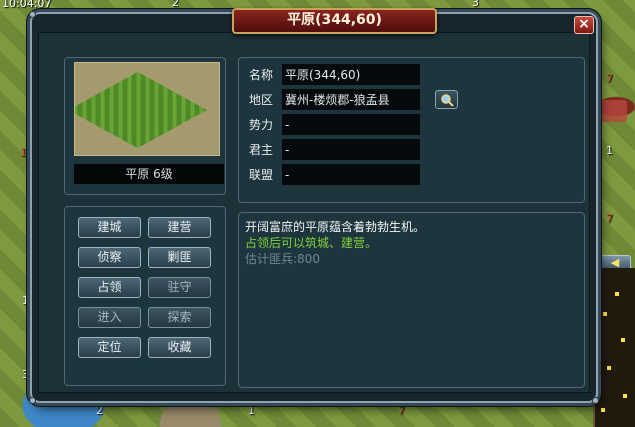  I want to click on plain-terrain-tile, so click(141, 110).